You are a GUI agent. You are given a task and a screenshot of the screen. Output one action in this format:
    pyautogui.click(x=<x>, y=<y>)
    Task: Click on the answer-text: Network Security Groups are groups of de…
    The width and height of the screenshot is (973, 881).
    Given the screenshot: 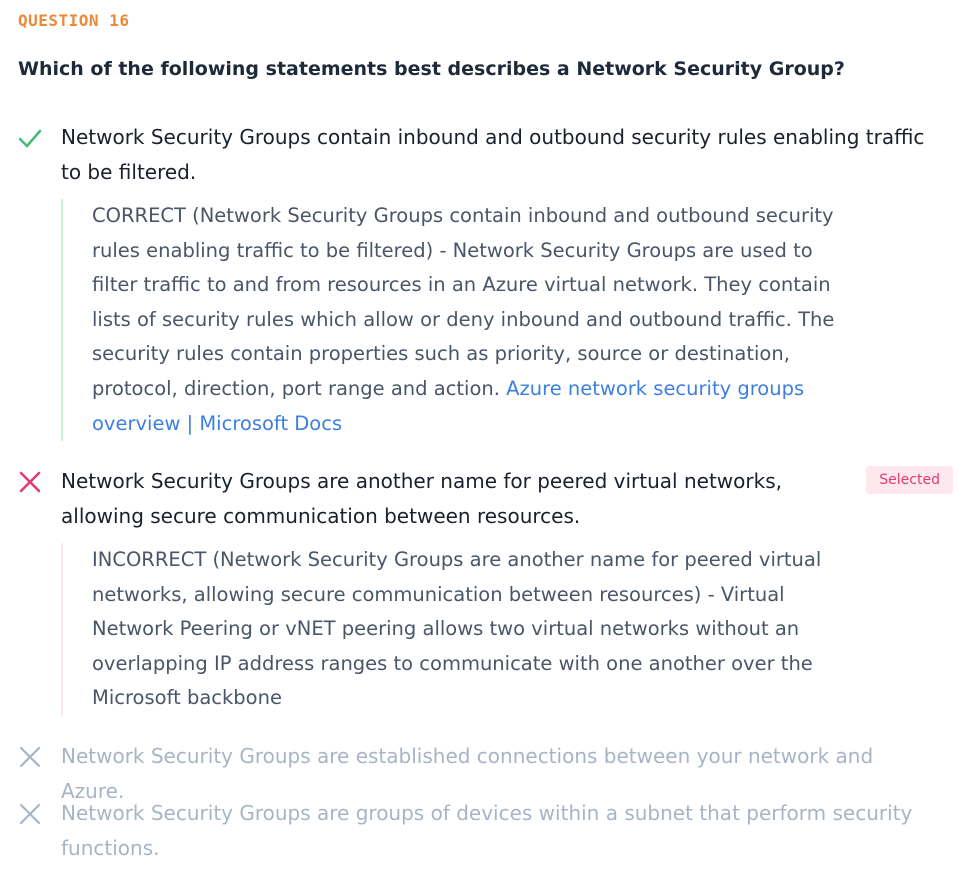 What is the action you would take?
    pyautogui.click(x=487, y=830)
    